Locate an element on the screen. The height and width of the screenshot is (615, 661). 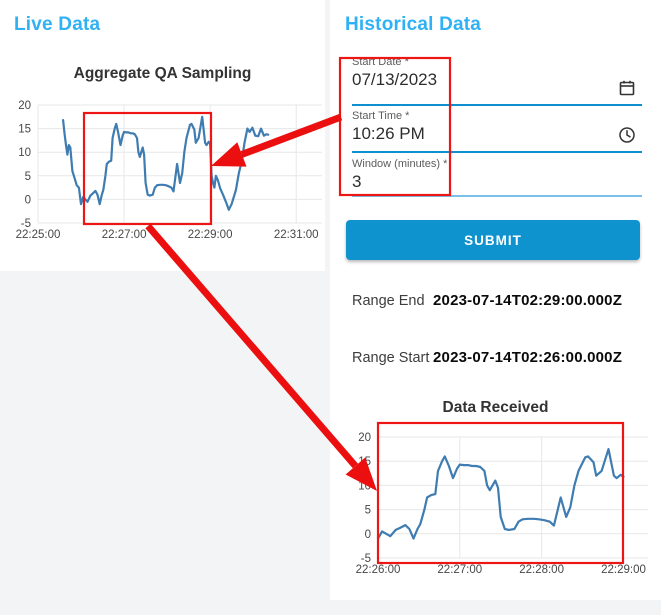
data-received-chart-title: Data Received is located at coordinates (495, 407).